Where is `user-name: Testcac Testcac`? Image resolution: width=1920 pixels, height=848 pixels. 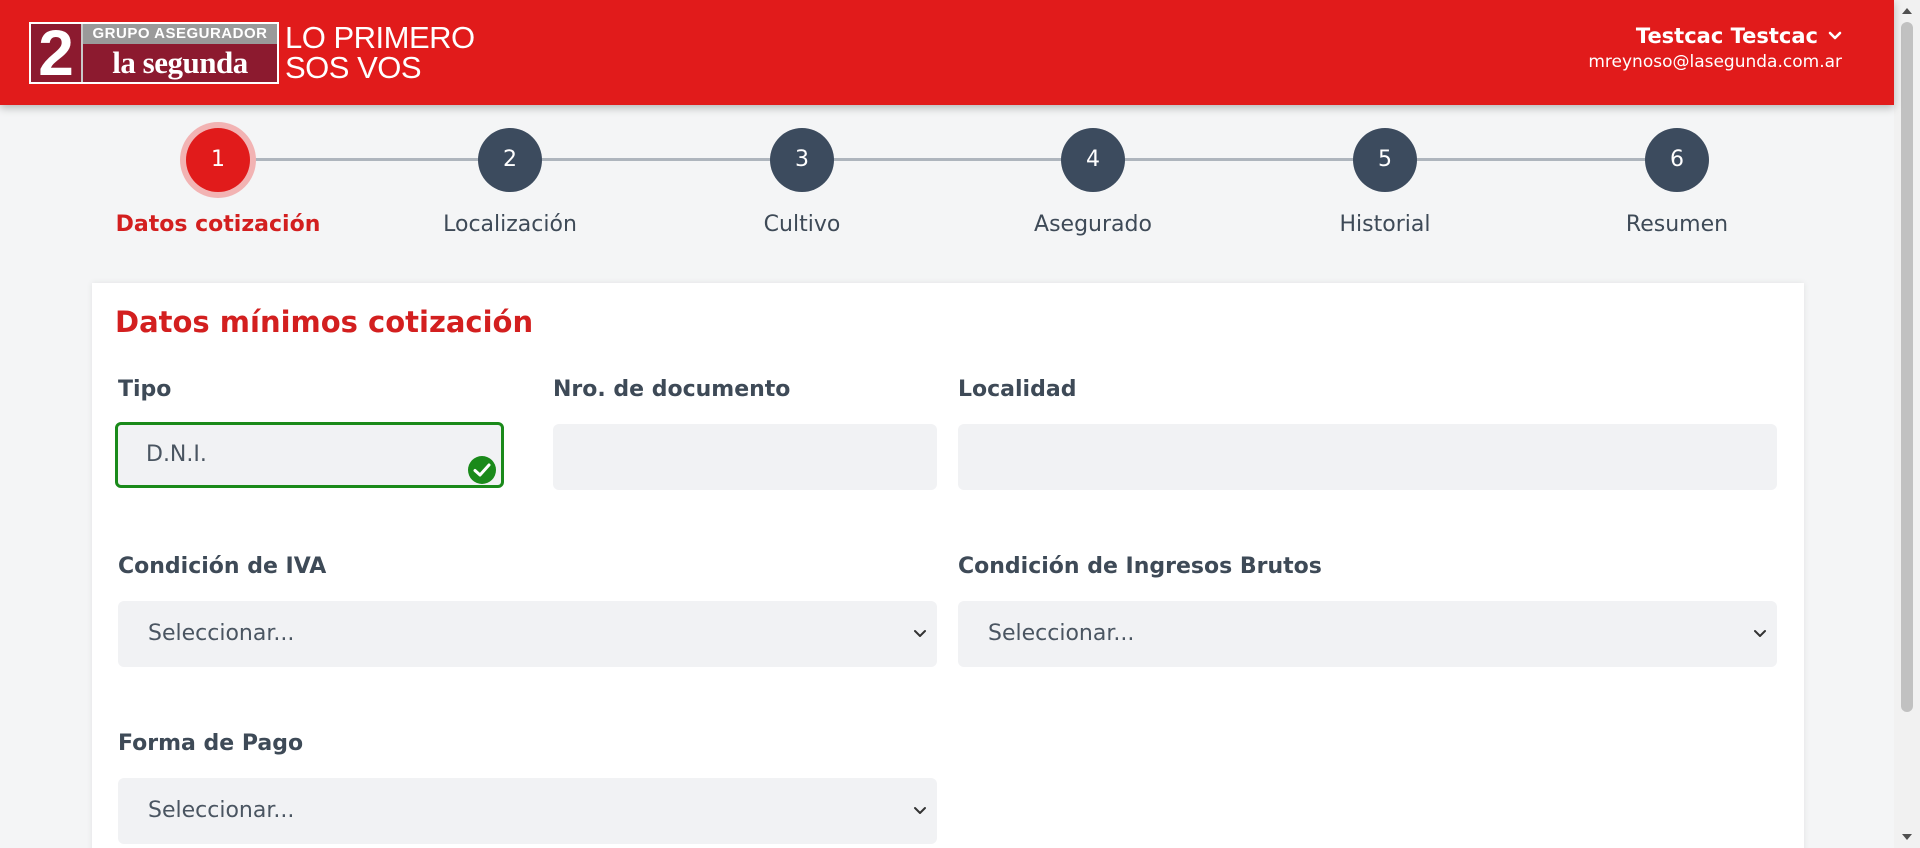
user-name: Testcac Testcac is located at coordinates (1726, 36).